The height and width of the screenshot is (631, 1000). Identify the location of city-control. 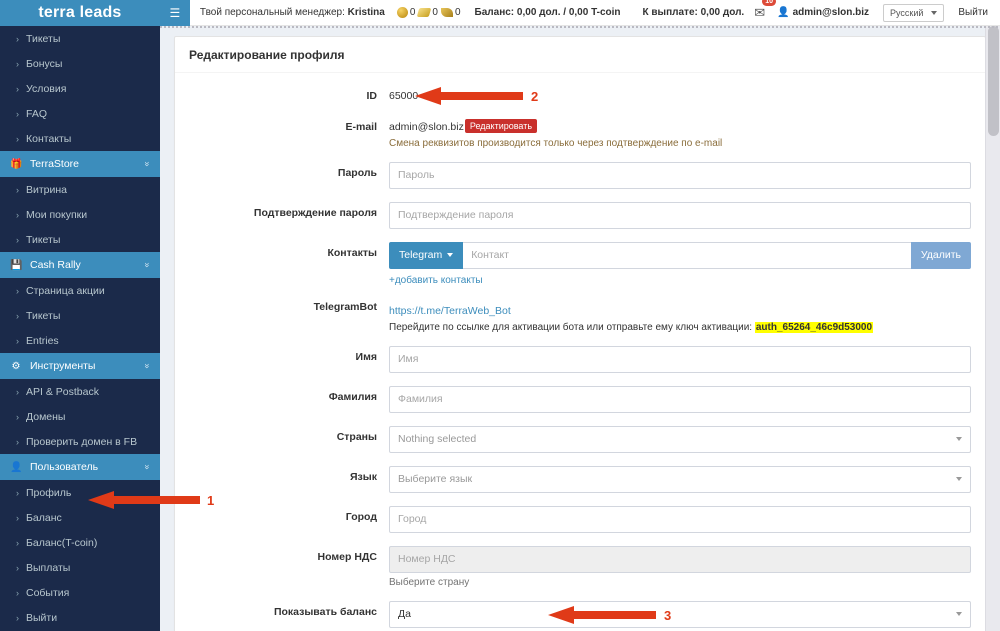
(680, 519).